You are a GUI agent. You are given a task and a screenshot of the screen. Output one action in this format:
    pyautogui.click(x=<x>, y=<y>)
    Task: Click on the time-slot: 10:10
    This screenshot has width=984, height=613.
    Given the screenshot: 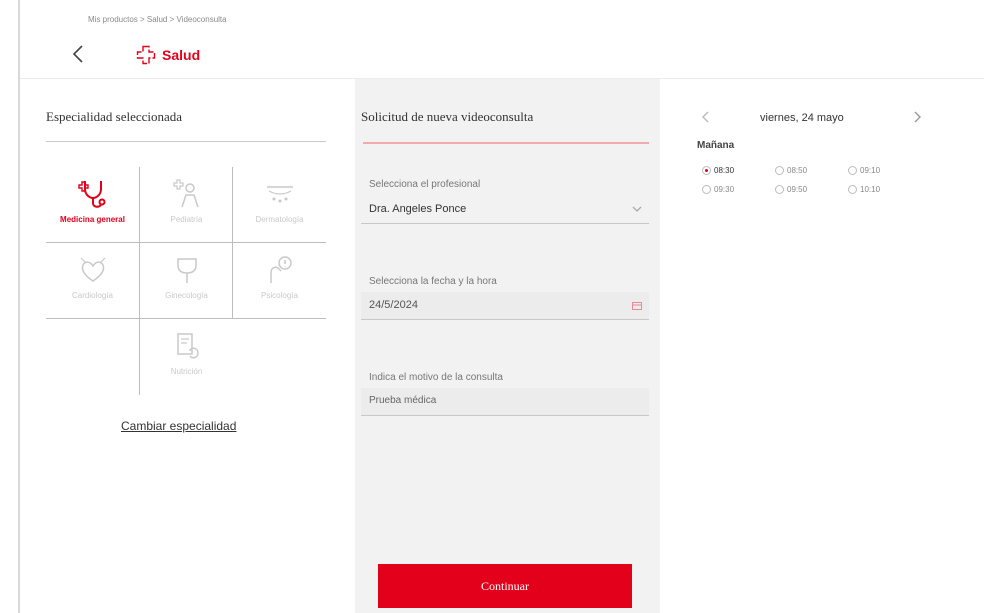 What is the action you would take?
    pyautogui.click(x=864, y=189)
    